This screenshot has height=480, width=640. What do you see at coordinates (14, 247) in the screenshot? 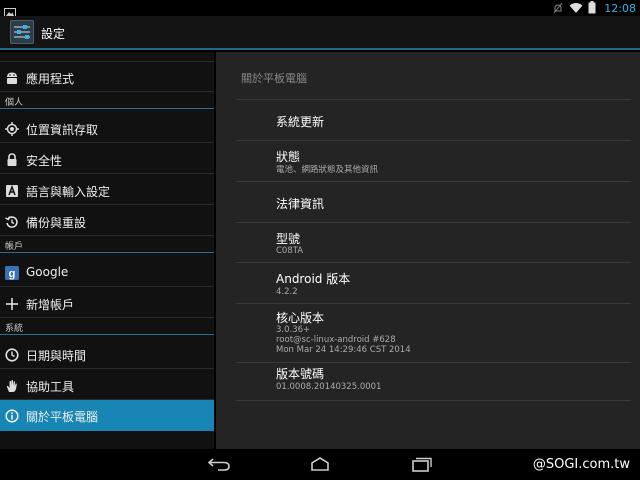
I see `sidebar-header-label: 帳戶` at bounding box center [14, 247].